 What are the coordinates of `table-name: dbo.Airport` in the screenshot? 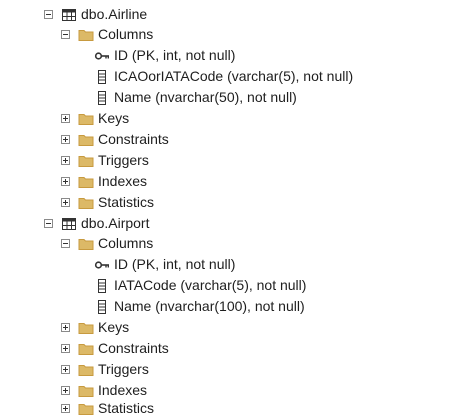 It's located at (115, 223).